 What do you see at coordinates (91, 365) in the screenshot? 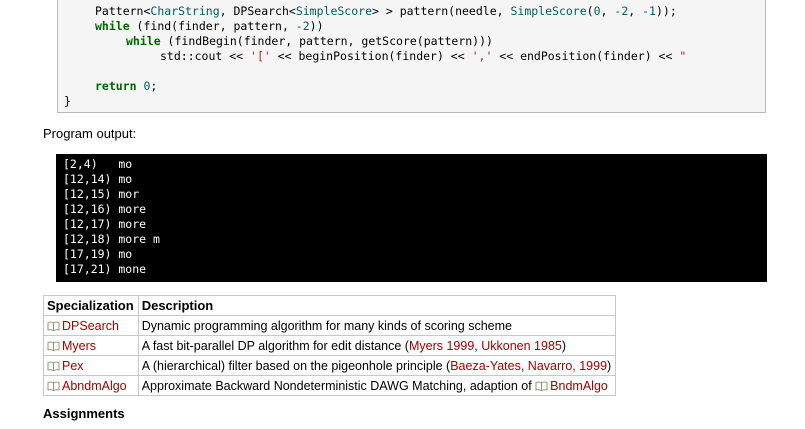
I see `spec-link-pex: Pex` at bounding box center [91, 365].